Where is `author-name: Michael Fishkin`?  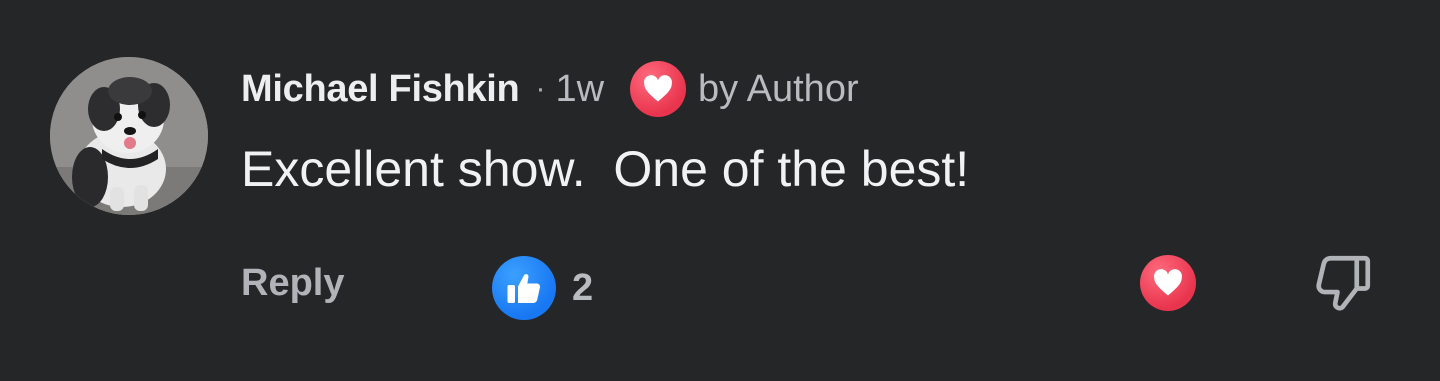 author-name: Michael Fishkin is located at coordinates (380, 89).